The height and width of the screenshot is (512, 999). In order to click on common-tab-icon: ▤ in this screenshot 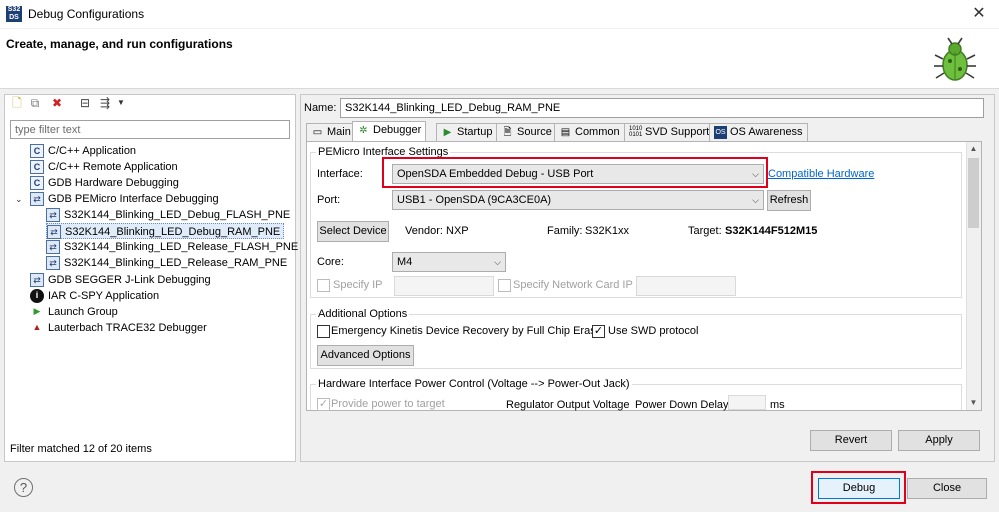, I will do `click(565, 132)`.